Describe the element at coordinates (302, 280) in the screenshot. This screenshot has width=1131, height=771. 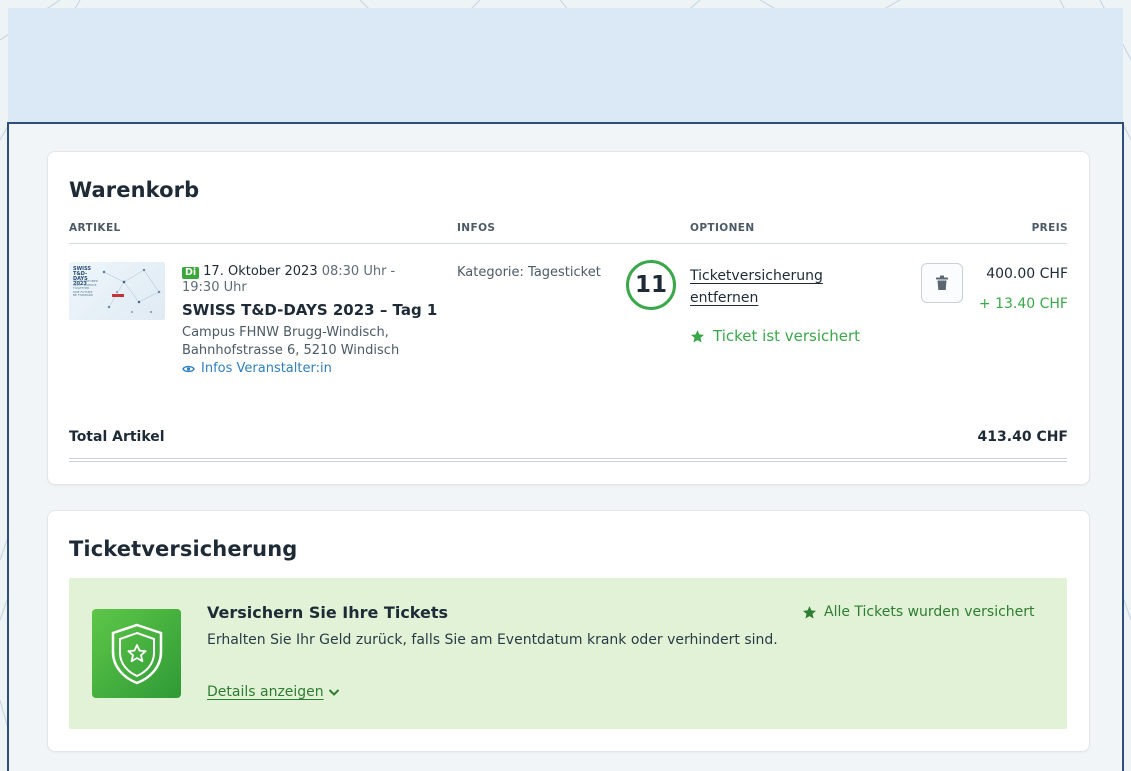
I see `event-date: Di 17. Oktober 2023 08:30 Uhr - 19:30 Uhr` at that location.